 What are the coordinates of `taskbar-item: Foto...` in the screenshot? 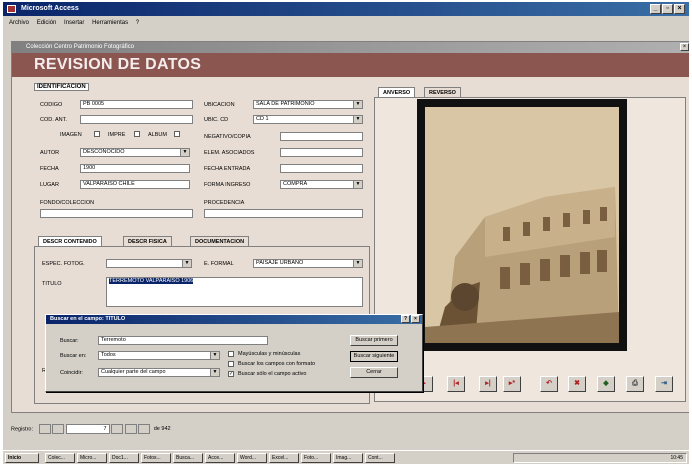 It's located at (316, 458).